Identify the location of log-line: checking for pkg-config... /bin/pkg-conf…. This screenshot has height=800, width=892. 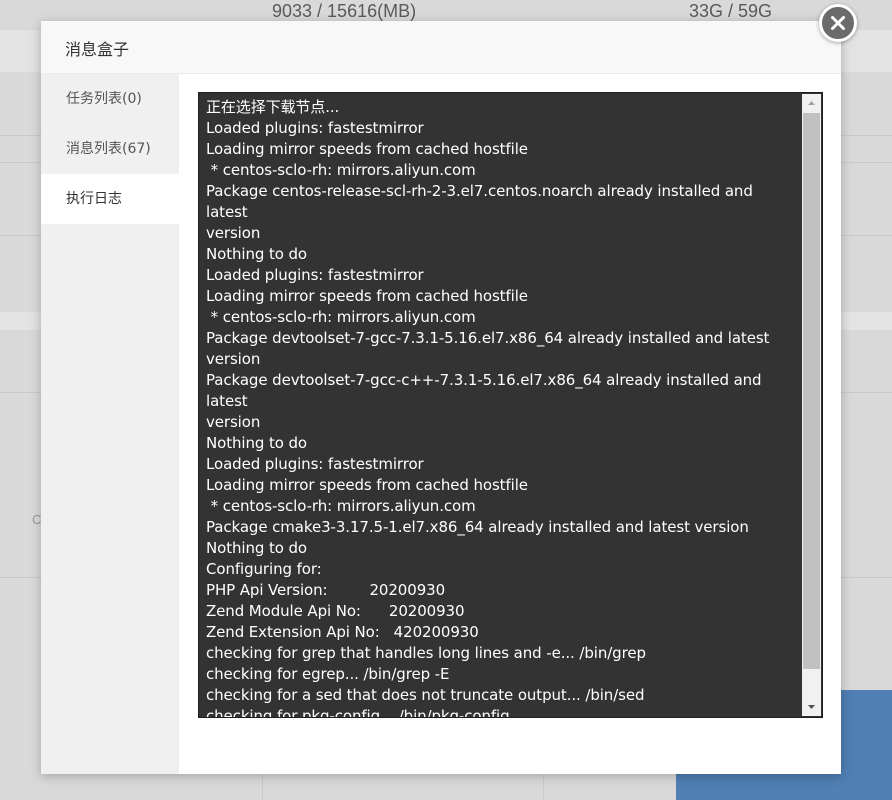
(358, 712).